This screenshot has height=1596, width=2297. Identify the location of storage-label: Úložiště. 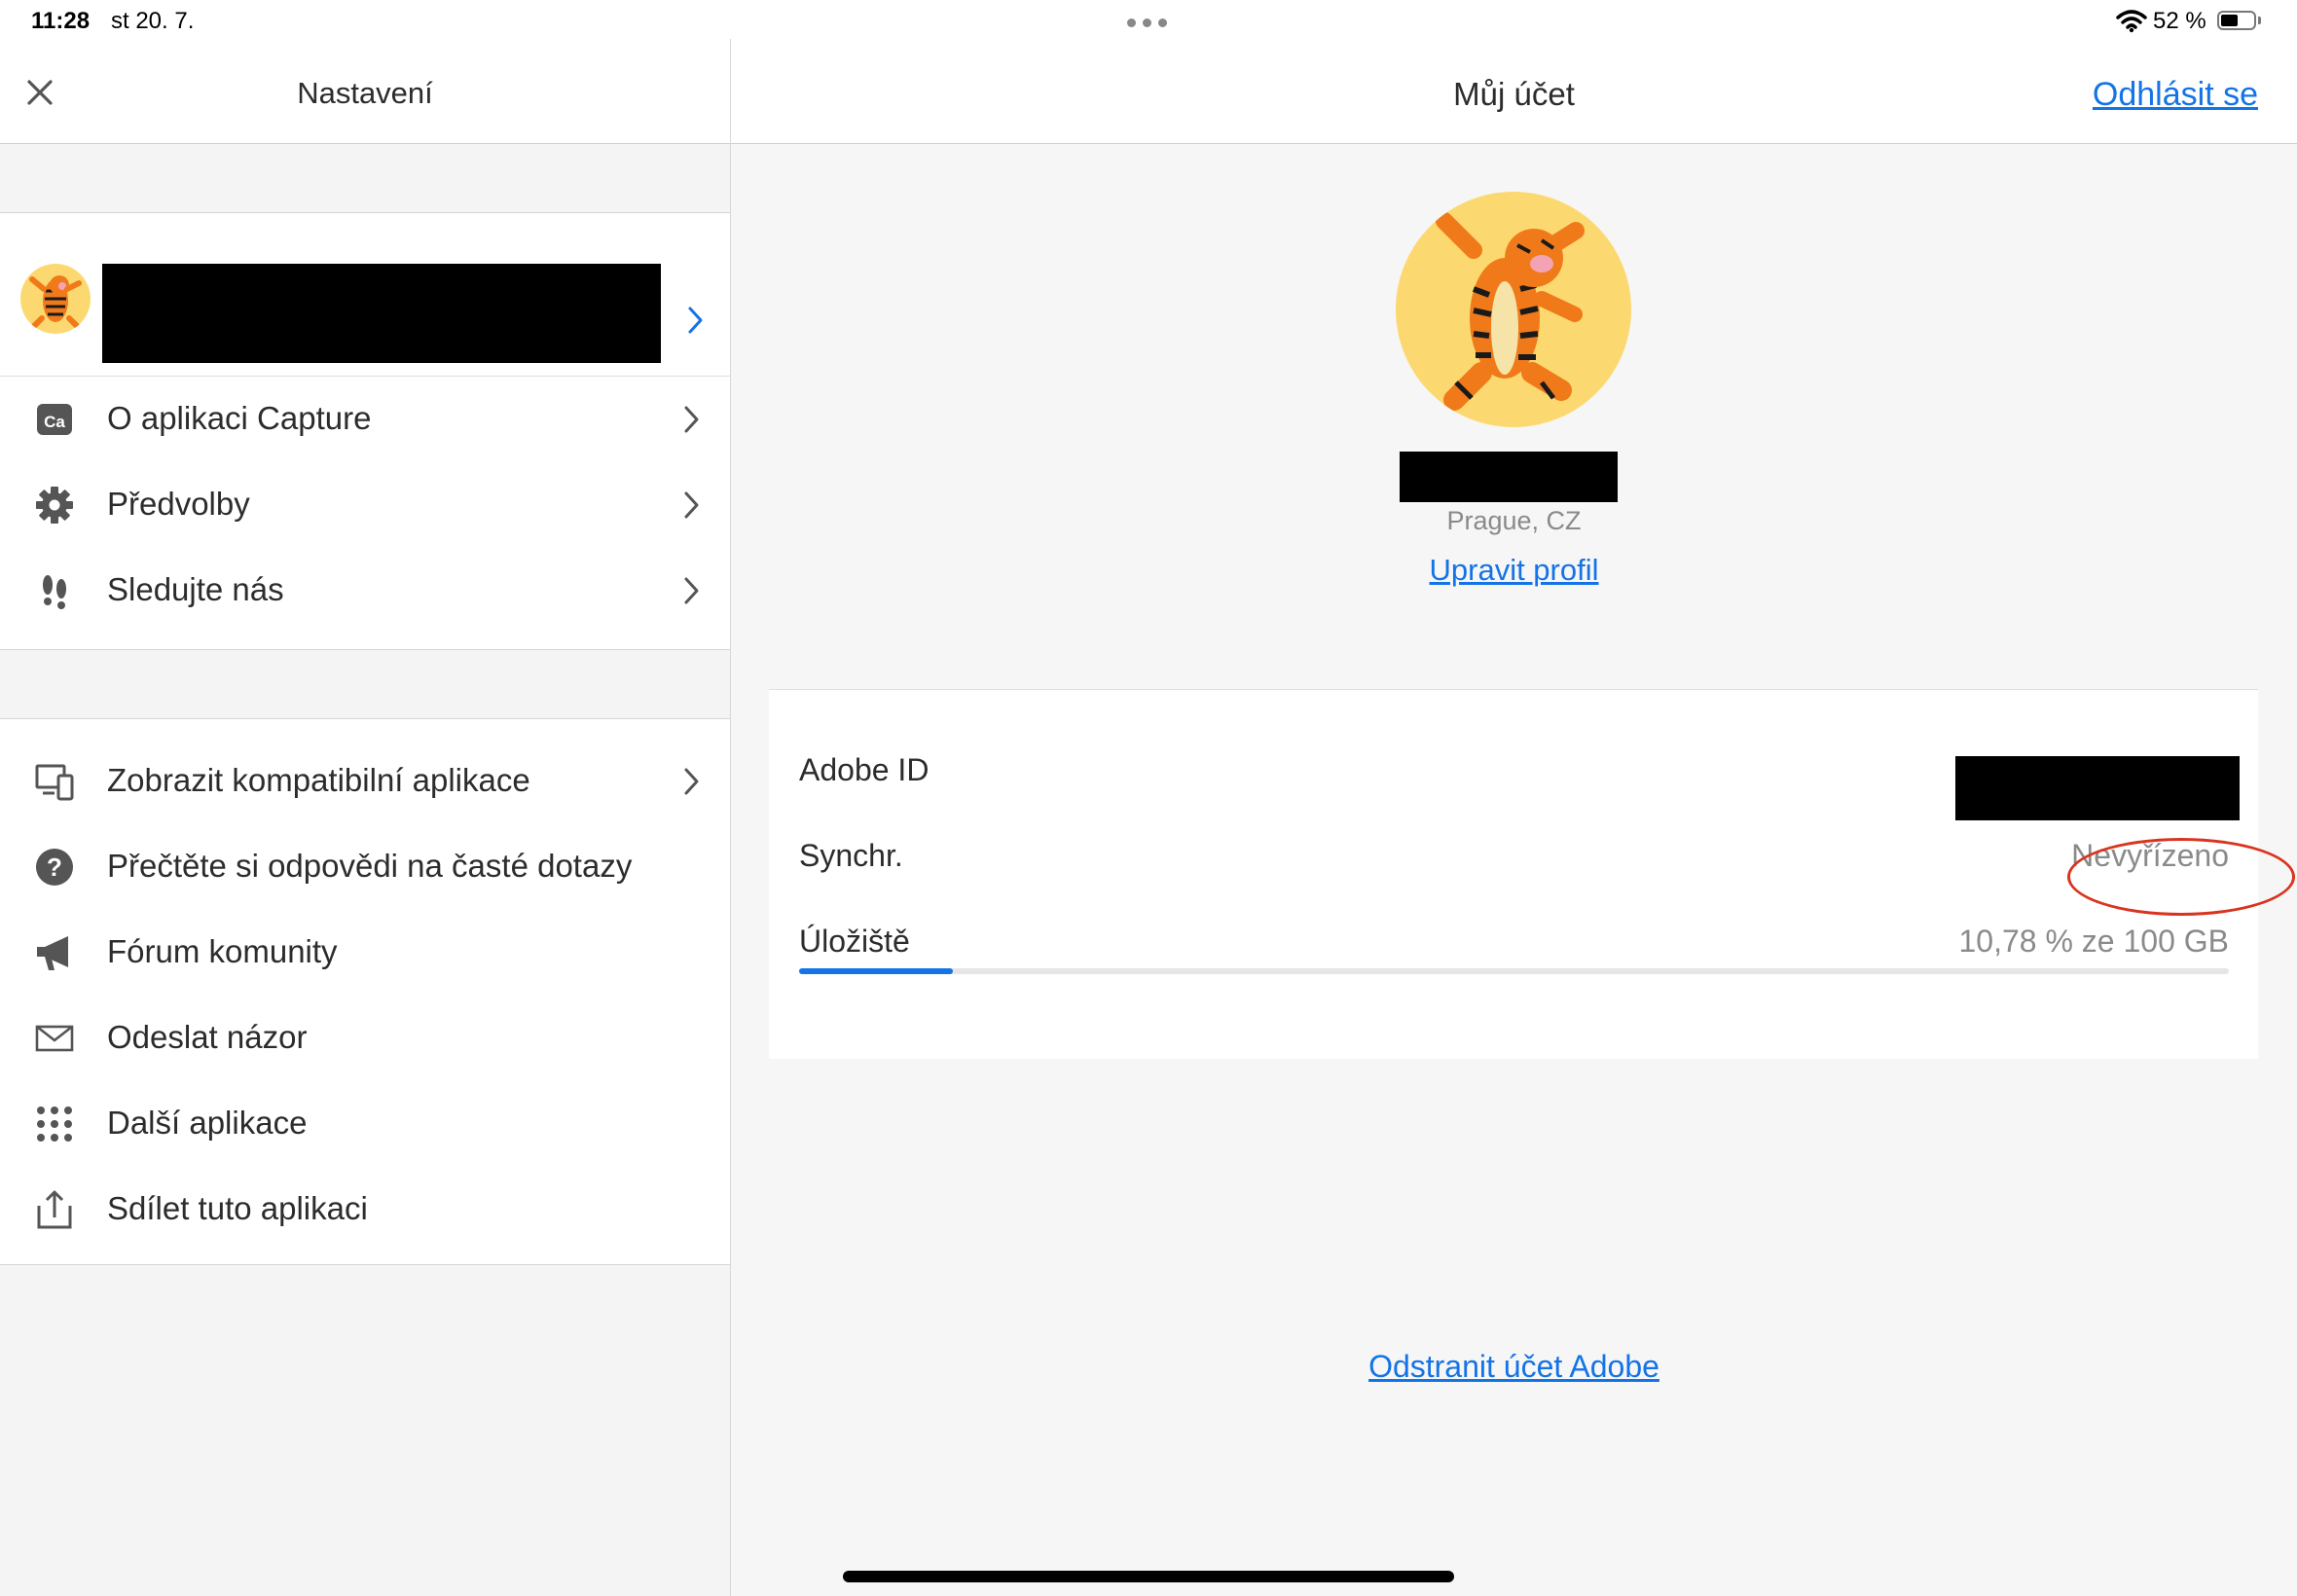
(854, 941).